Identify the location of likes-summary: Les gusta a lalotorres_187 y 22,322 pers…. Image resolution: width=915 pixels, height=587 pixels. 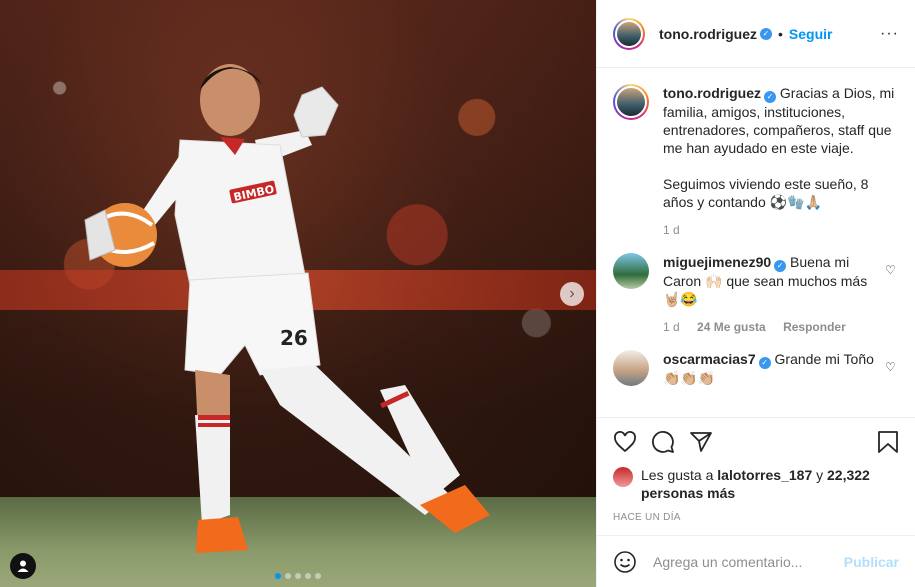
(756, 484).